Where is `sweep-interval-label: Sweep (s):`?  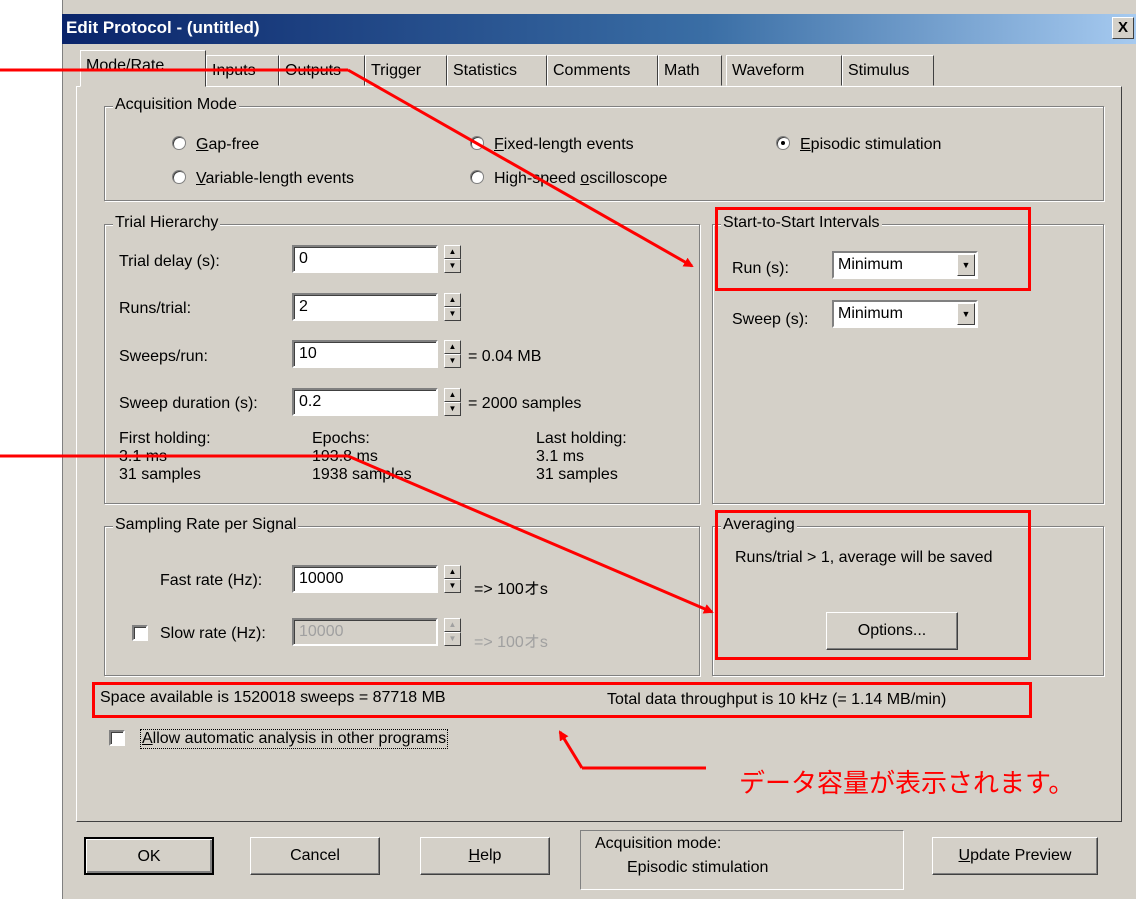
sweep-interval-label: Sweep (s): is located at coordinates (770, 319).